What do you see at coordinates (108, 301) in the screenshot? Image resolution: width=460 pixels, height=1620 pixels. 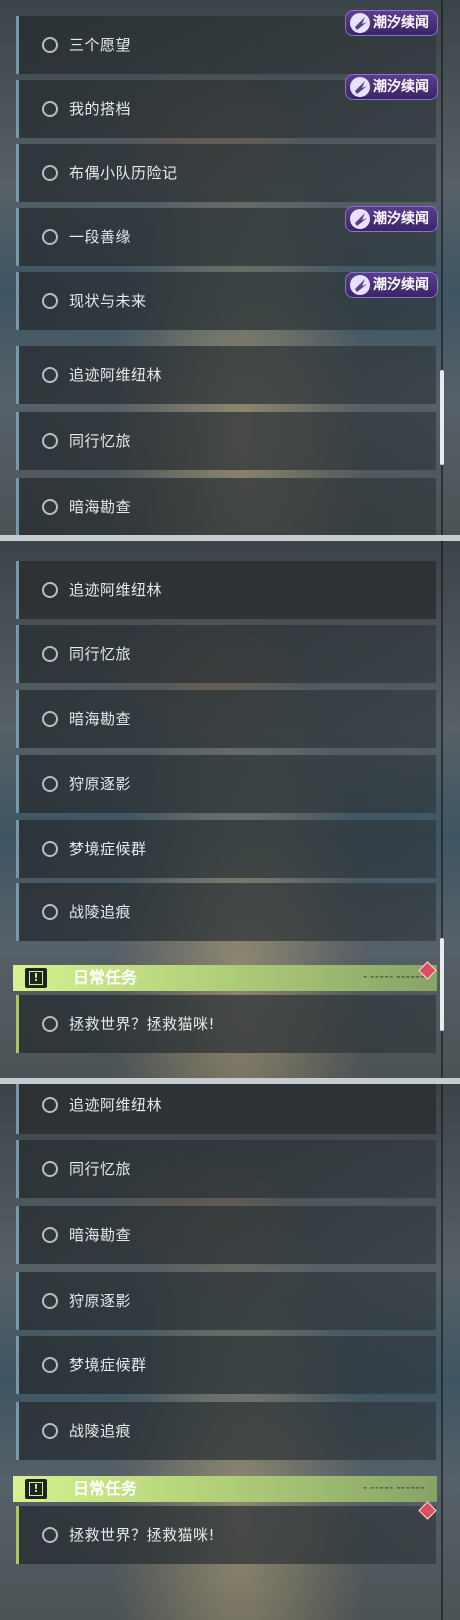 I see `quest-label: 现状与未来` at bounding box center [108, 301].